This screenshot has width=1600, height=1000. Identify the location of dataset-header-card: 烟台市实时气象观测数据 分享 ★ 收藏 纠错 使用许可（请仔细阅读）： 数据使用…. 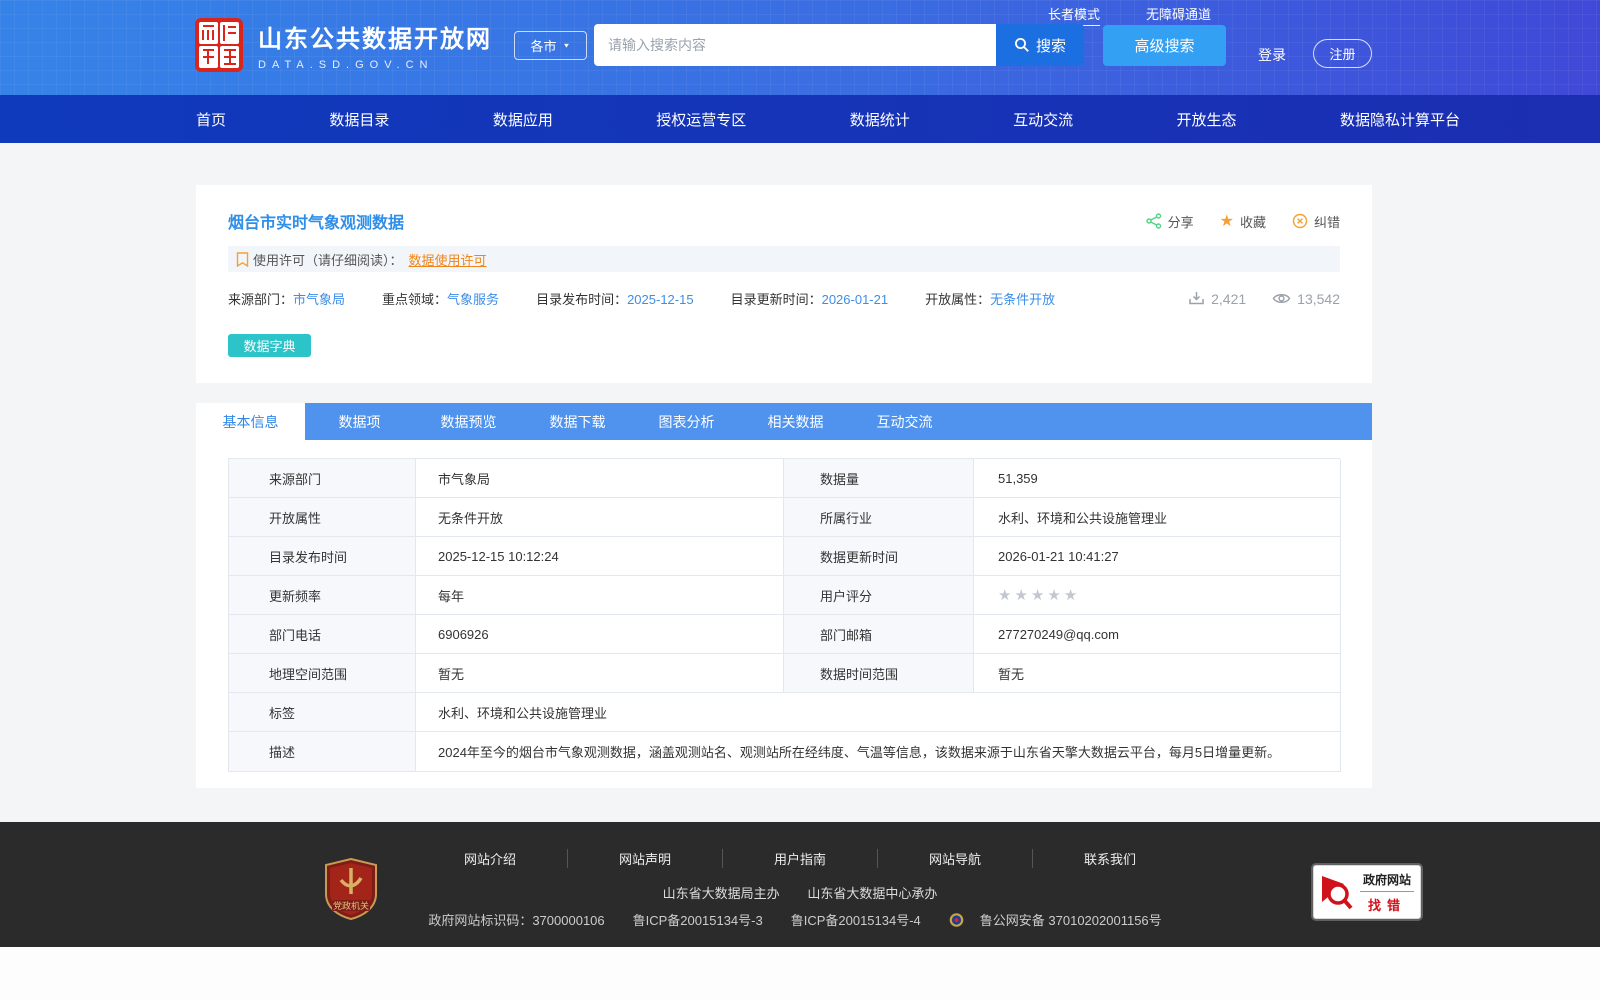
(784, 284).